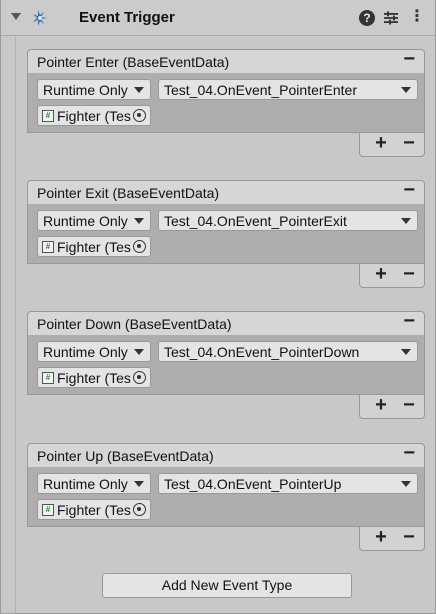 This screenshot has height=614, width=436. I want to click on context-menu-icon: ⋮, so click(417, 17).